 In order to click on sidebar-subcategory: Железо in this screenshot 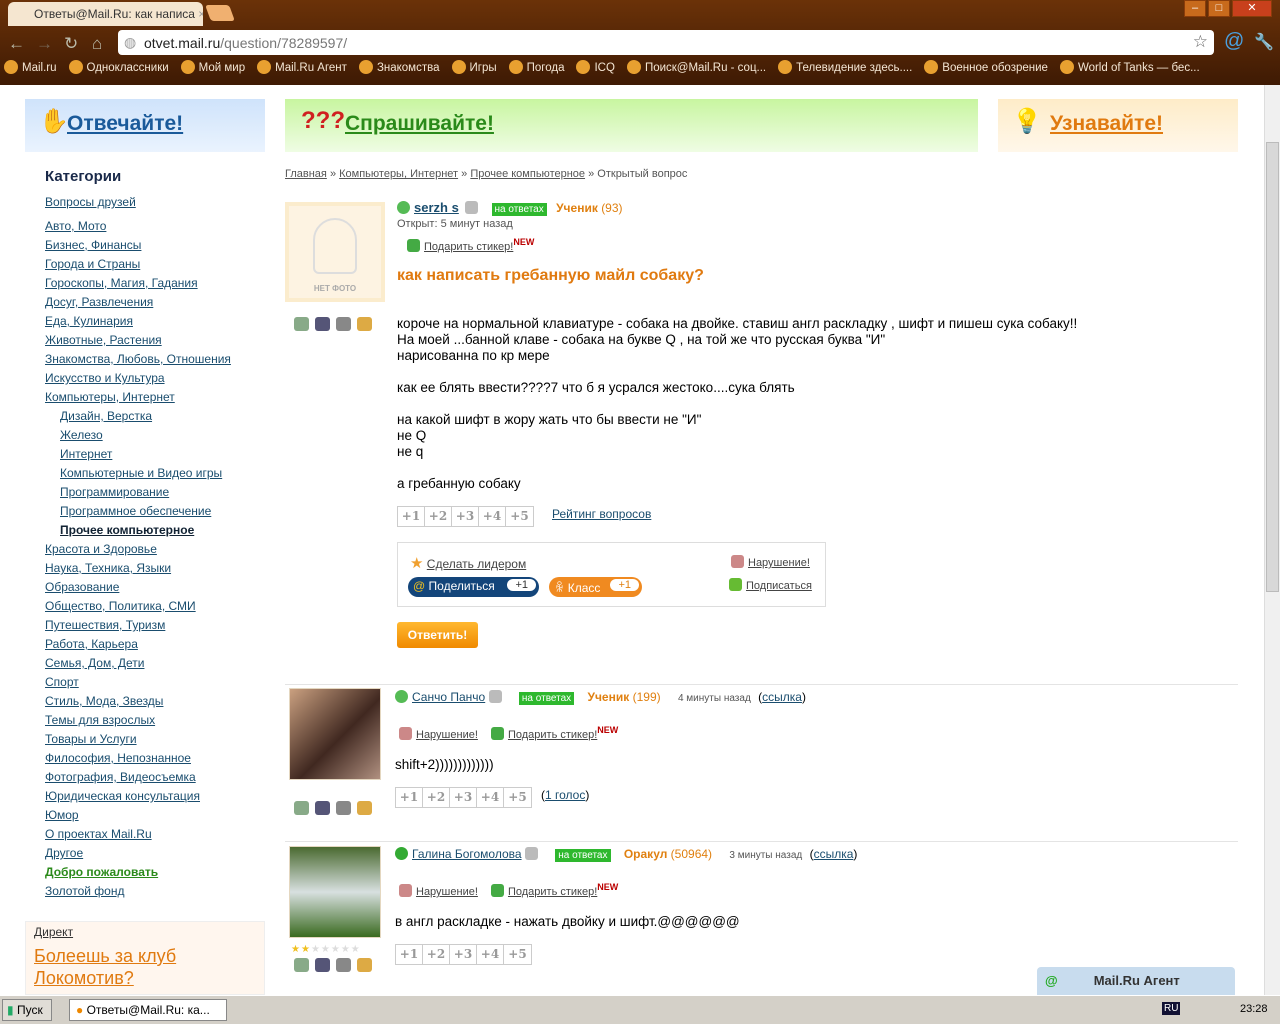, I will do `click(81, 435)`.